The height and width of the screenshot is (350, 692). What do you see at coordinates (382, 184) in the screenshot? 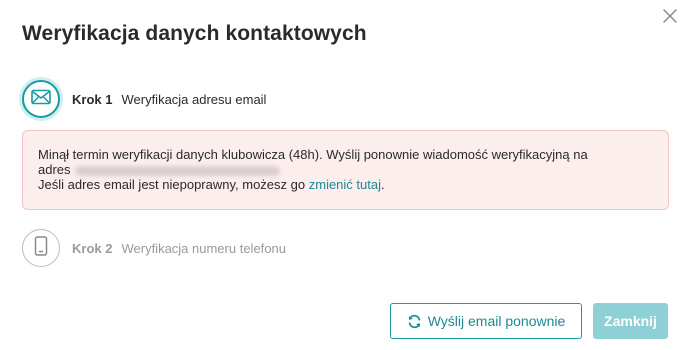
I see `alert-line-3-suffix: .` at bounding box center [382, 184].